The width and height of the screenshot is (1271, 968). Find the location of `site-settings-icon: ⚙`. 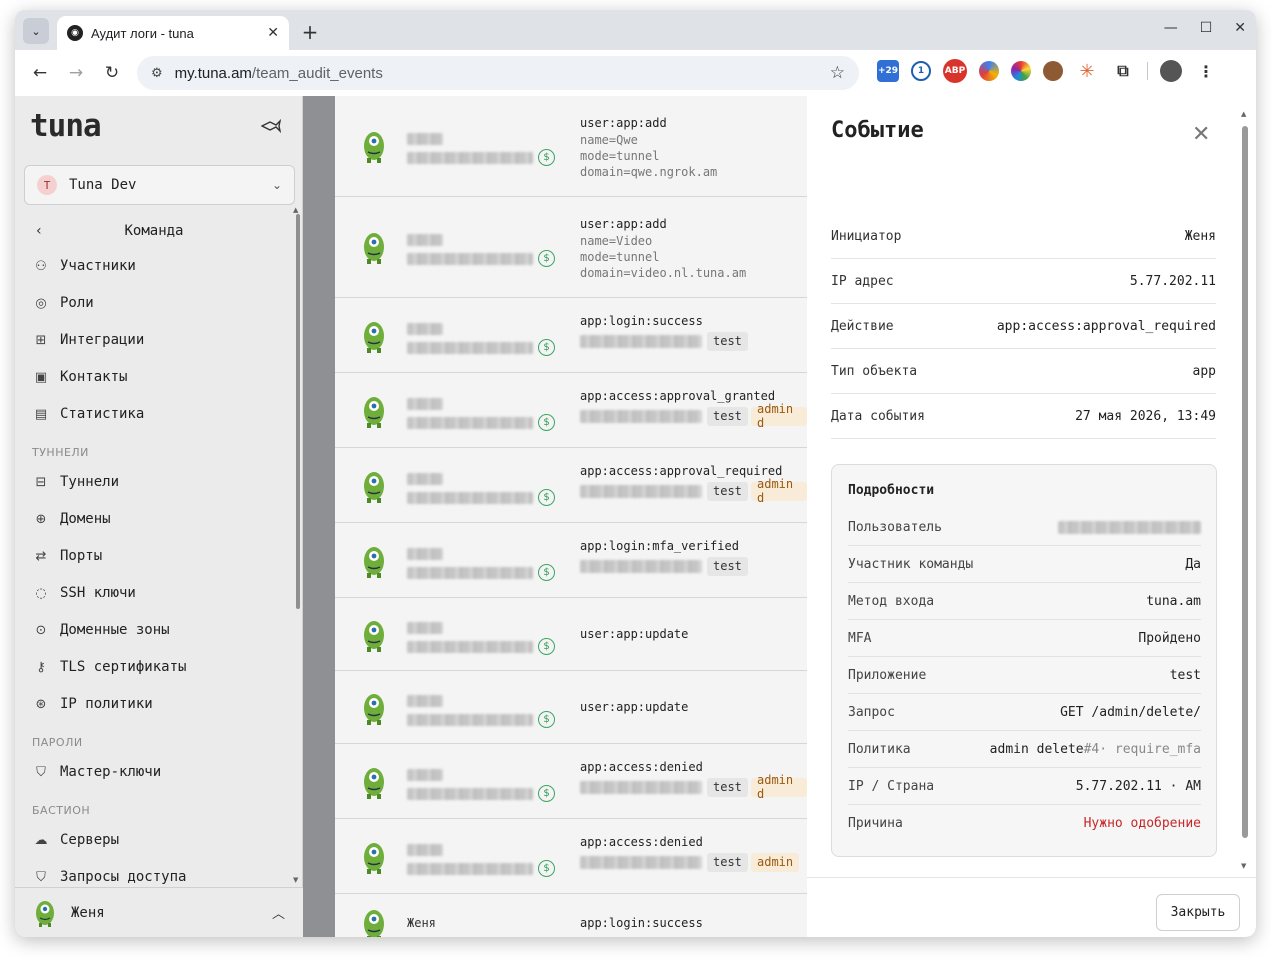

site-settings-icon: ⚙ is located at coordinates (157, 73).